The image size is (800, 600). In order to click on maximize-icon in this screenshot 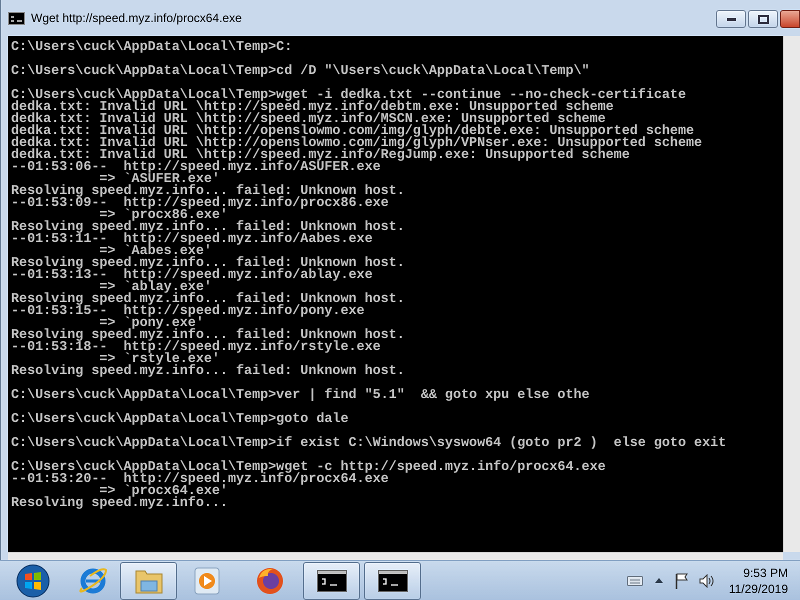, I will do `click(763, 19)`.